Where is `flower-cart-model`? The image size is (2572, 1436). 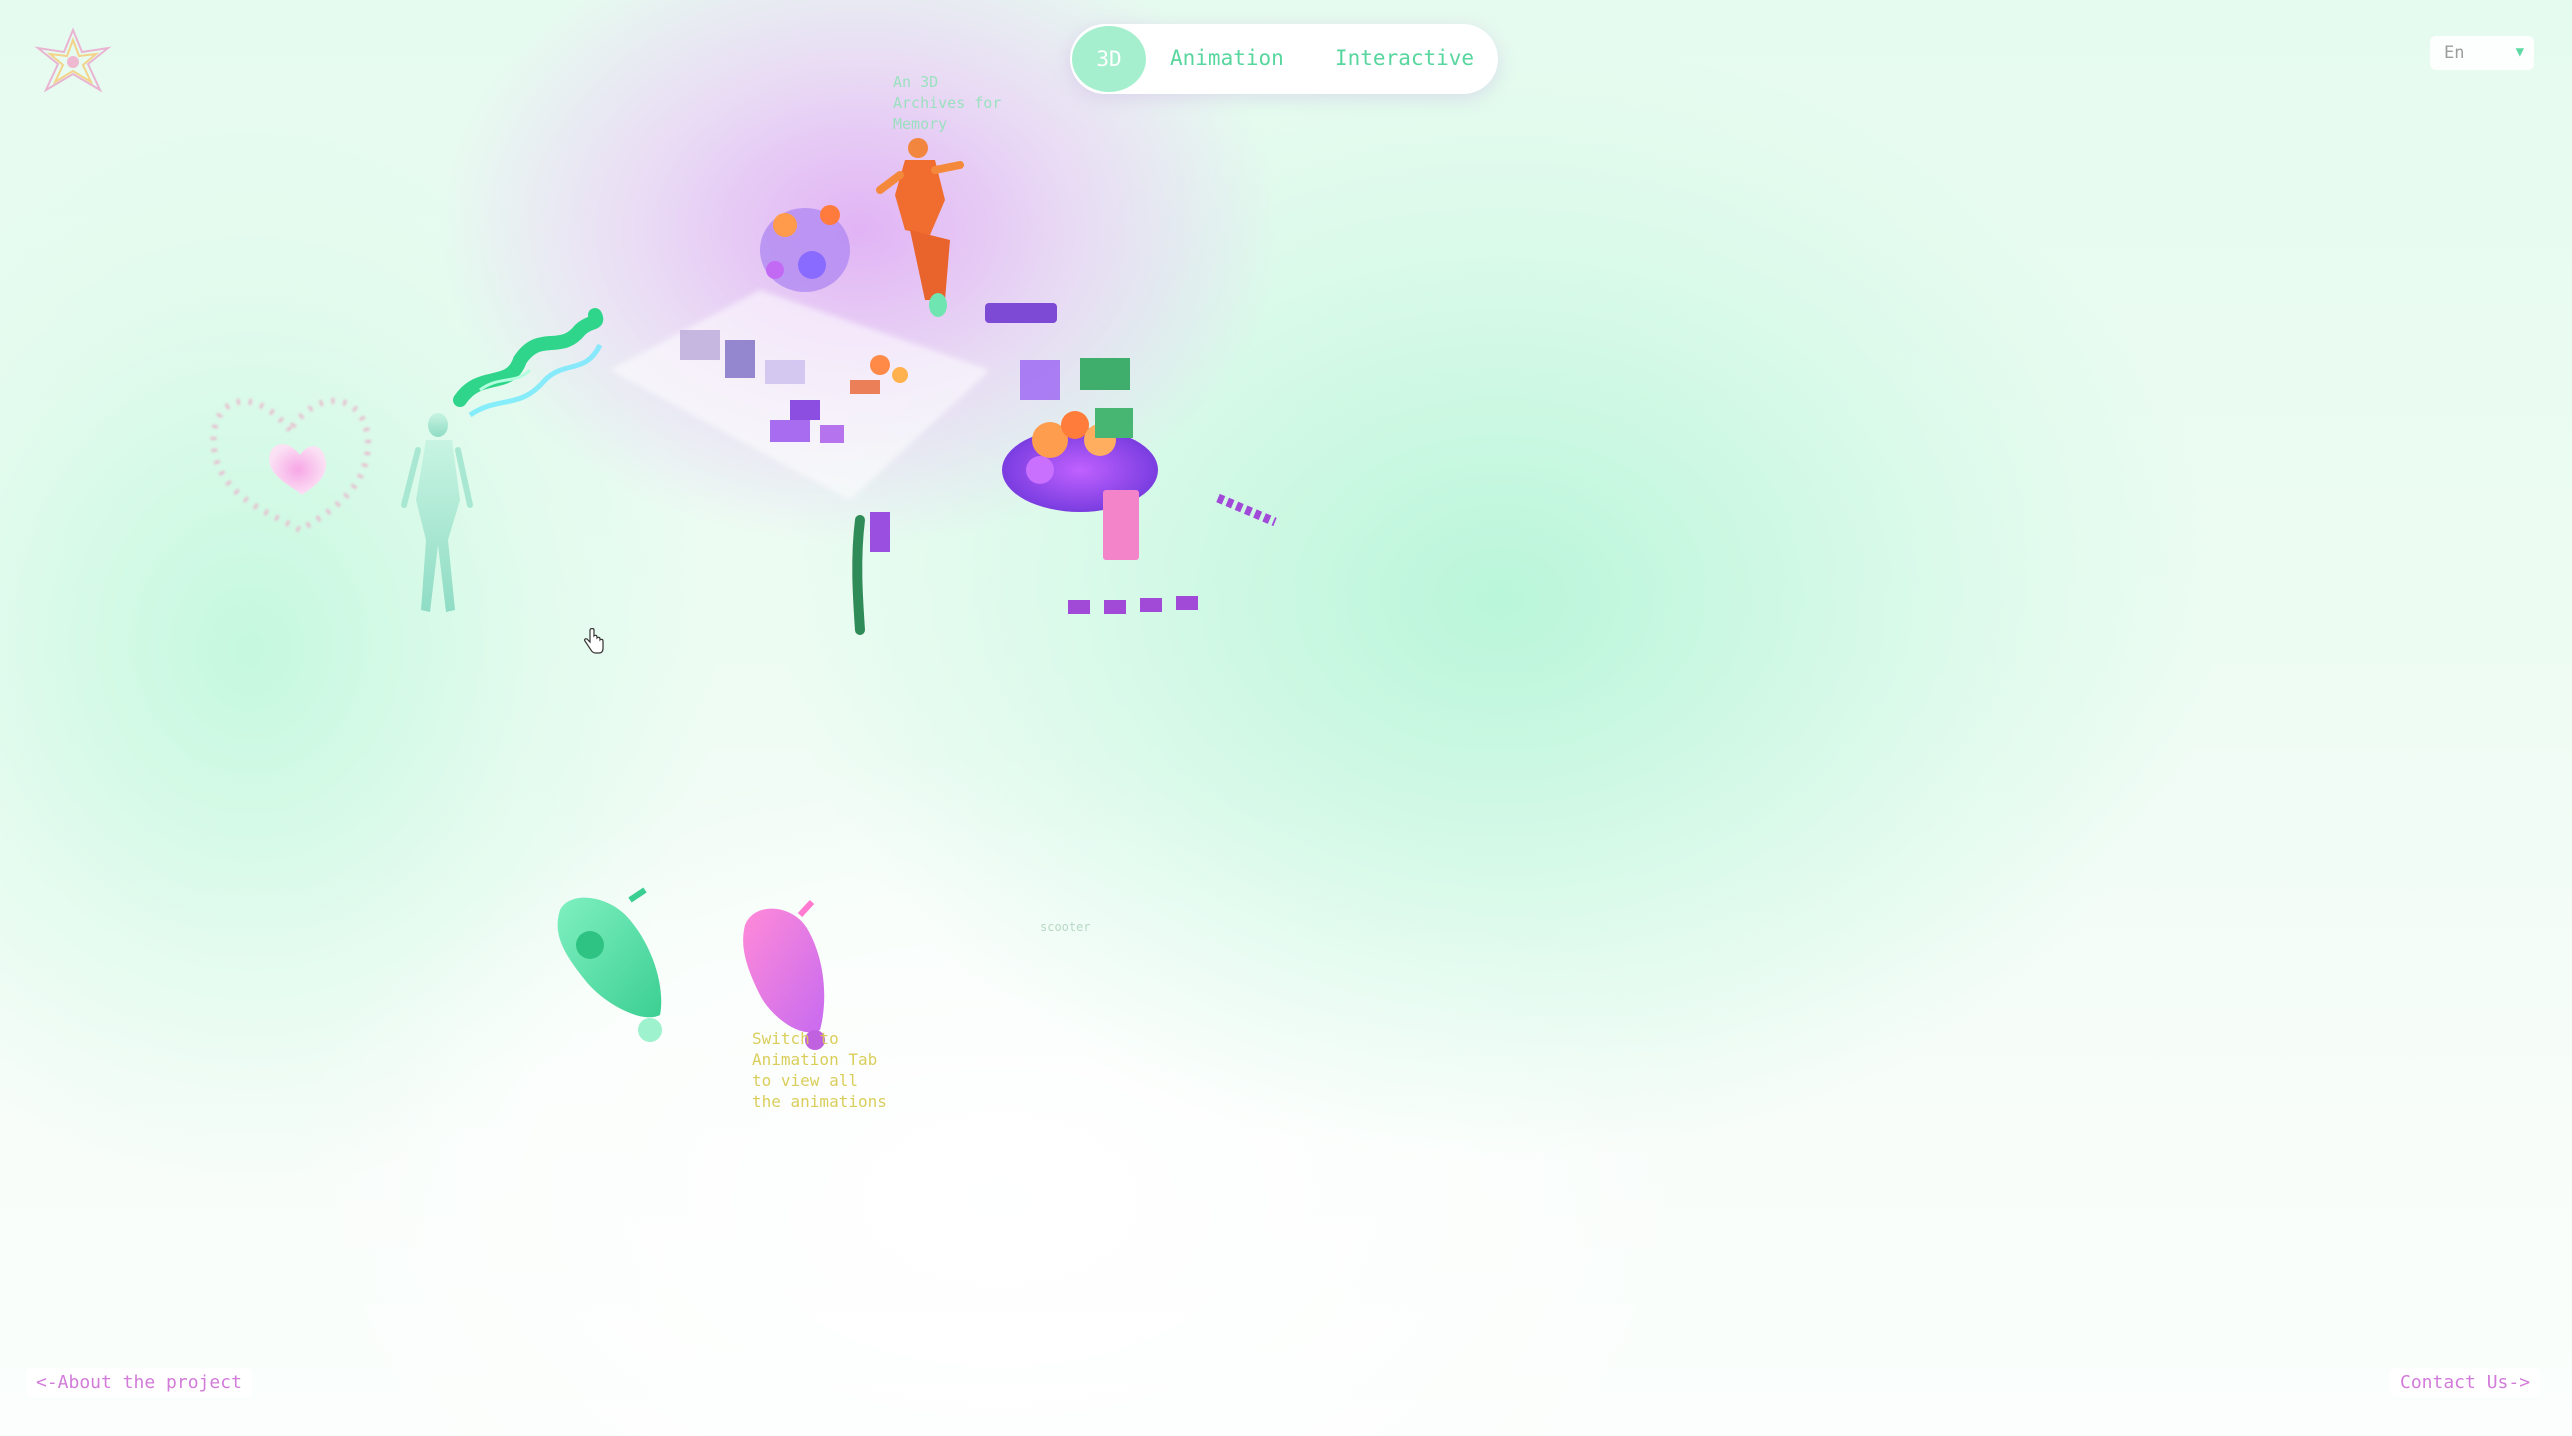
flower-cart-model is located at coordinates (1080, 459).